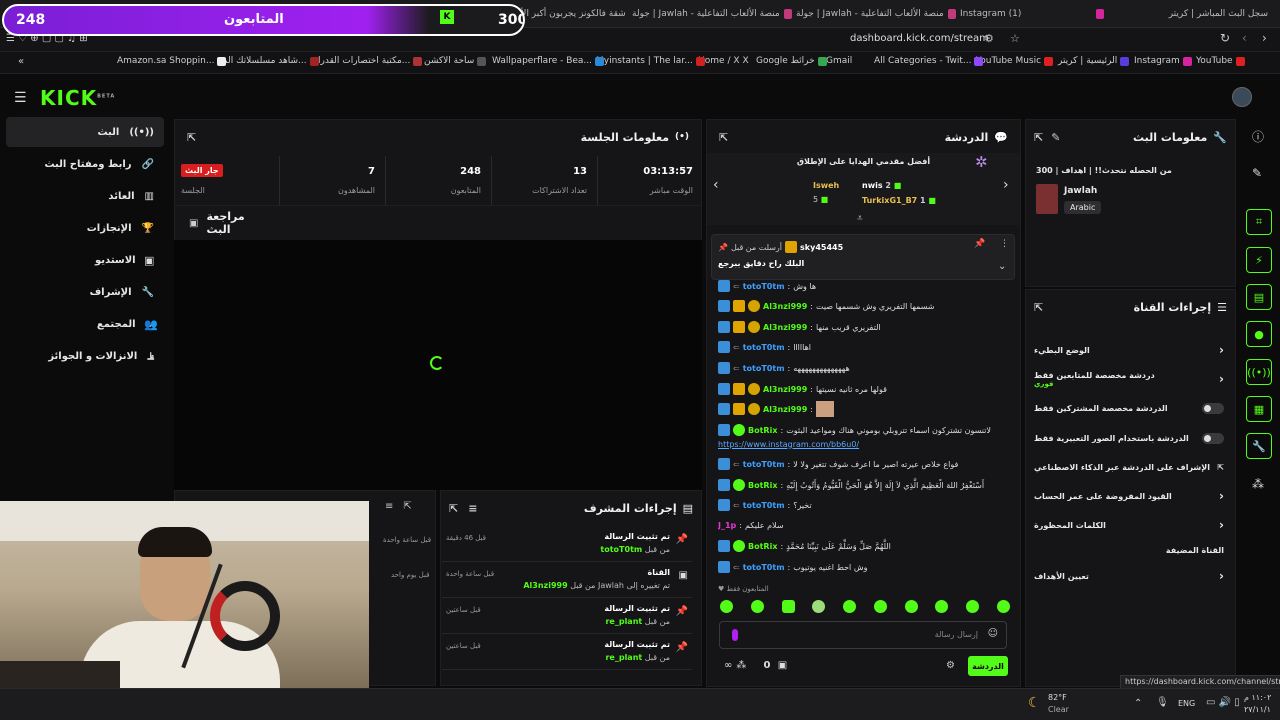 Image resolution: width=1280 pixels, height=720 pixels. Describe the element at coordinates (85, 228) in the screenshot. I see `nav-item-achievements: الإنجازات 🏆` at that location.